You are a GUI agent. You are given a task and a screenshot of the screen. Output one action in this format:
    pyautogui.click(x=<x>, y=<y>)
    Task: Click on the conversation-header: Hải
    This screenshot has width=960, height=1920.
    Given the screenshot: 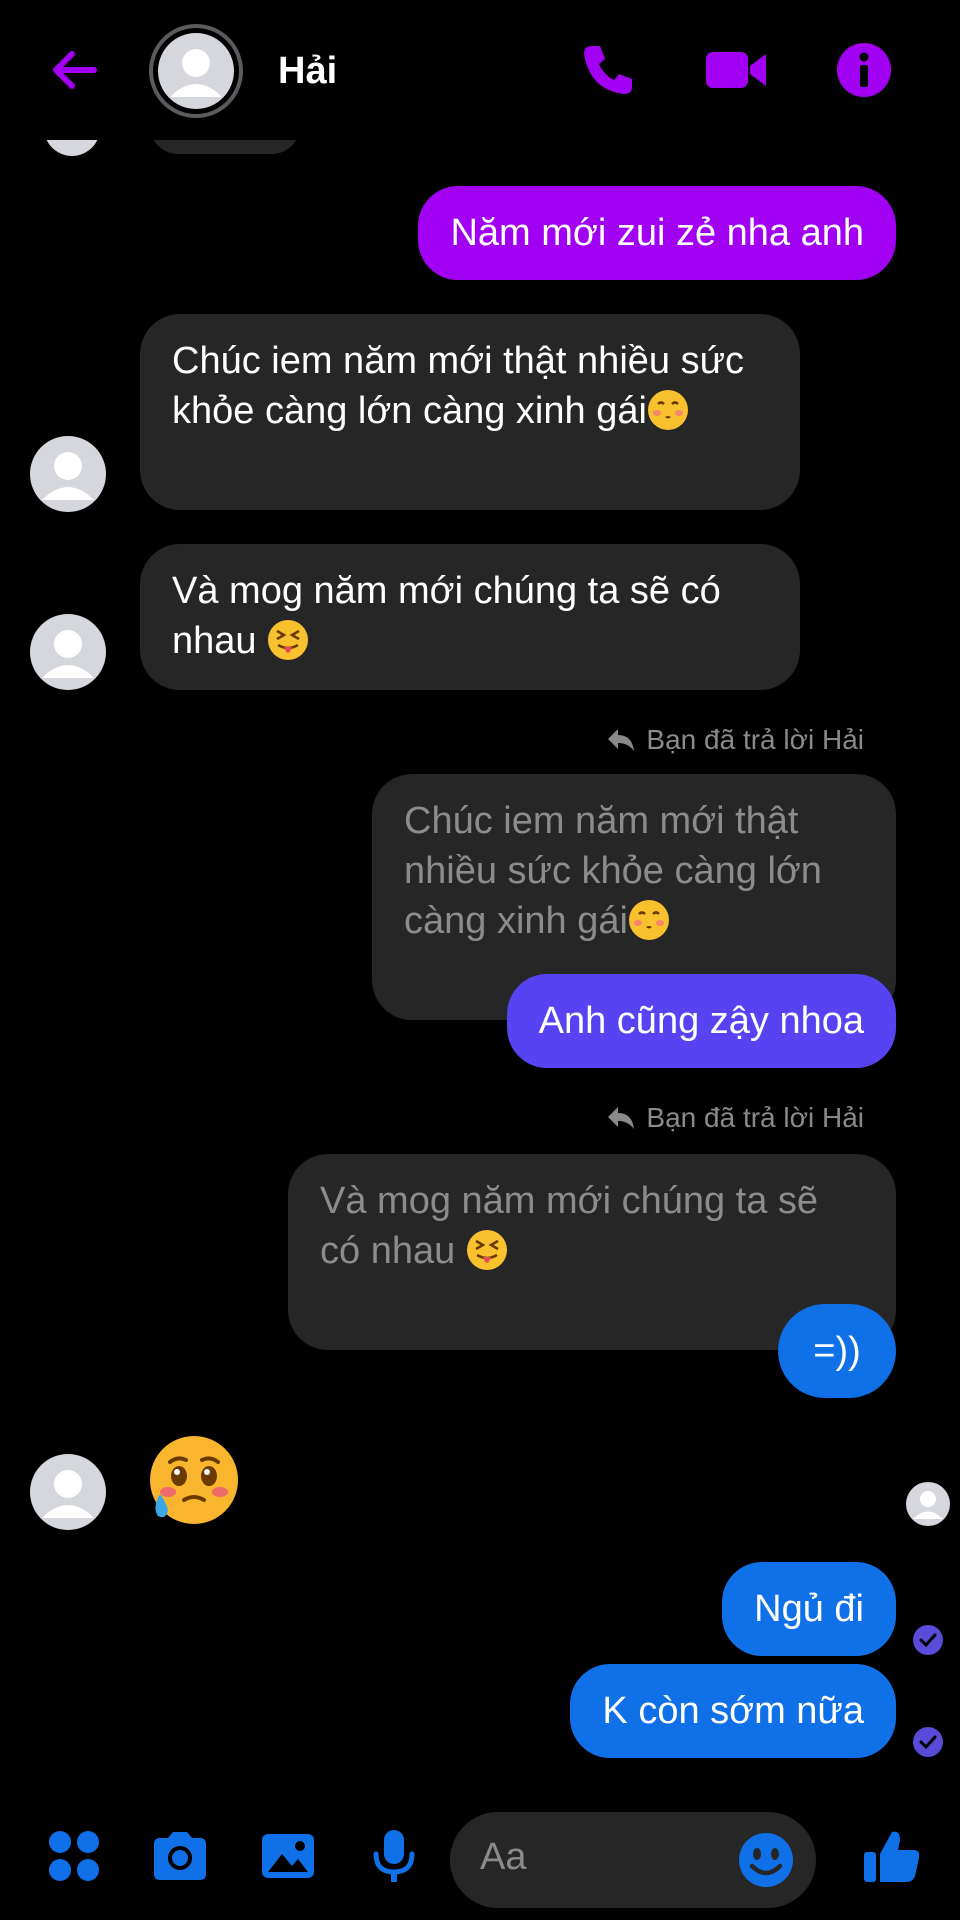 What is the action you would take?
    pyautogui.click(x=480, y=70)
    